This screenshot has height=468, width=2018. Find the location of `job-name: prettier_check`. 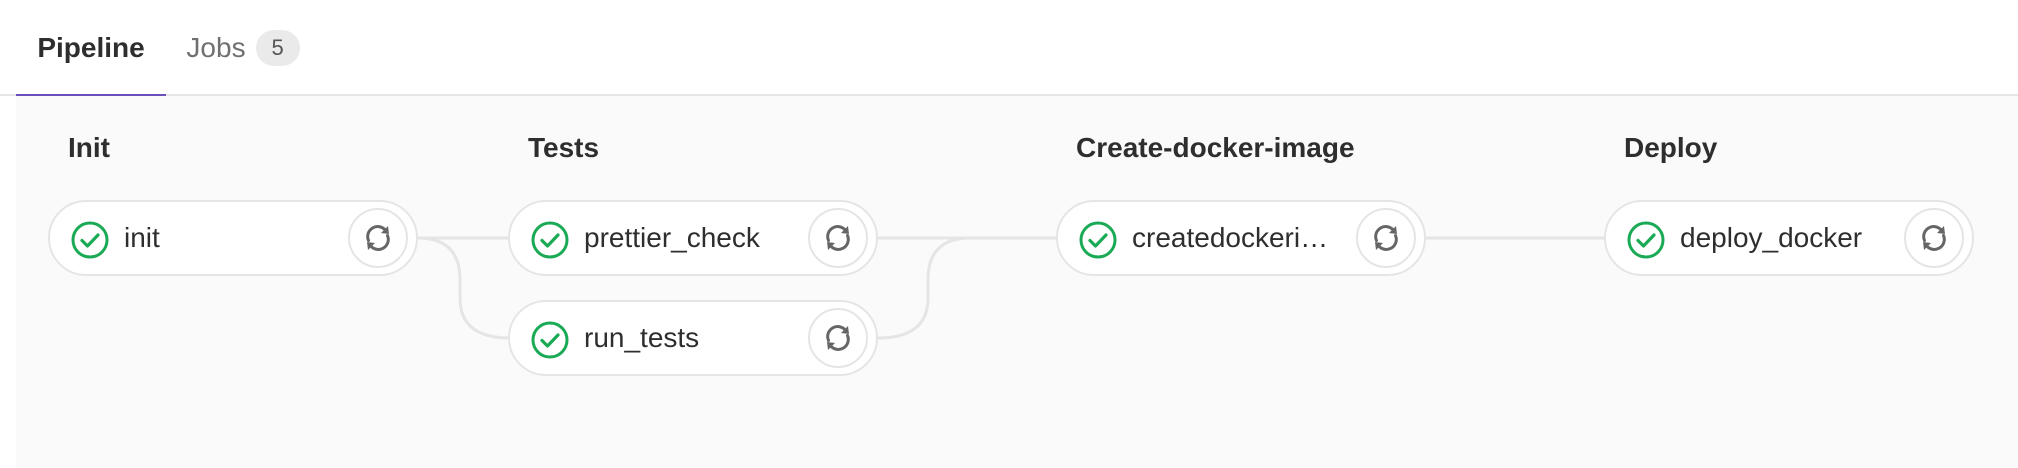

job-name: prettier_check is located at coordinates (672, 237).